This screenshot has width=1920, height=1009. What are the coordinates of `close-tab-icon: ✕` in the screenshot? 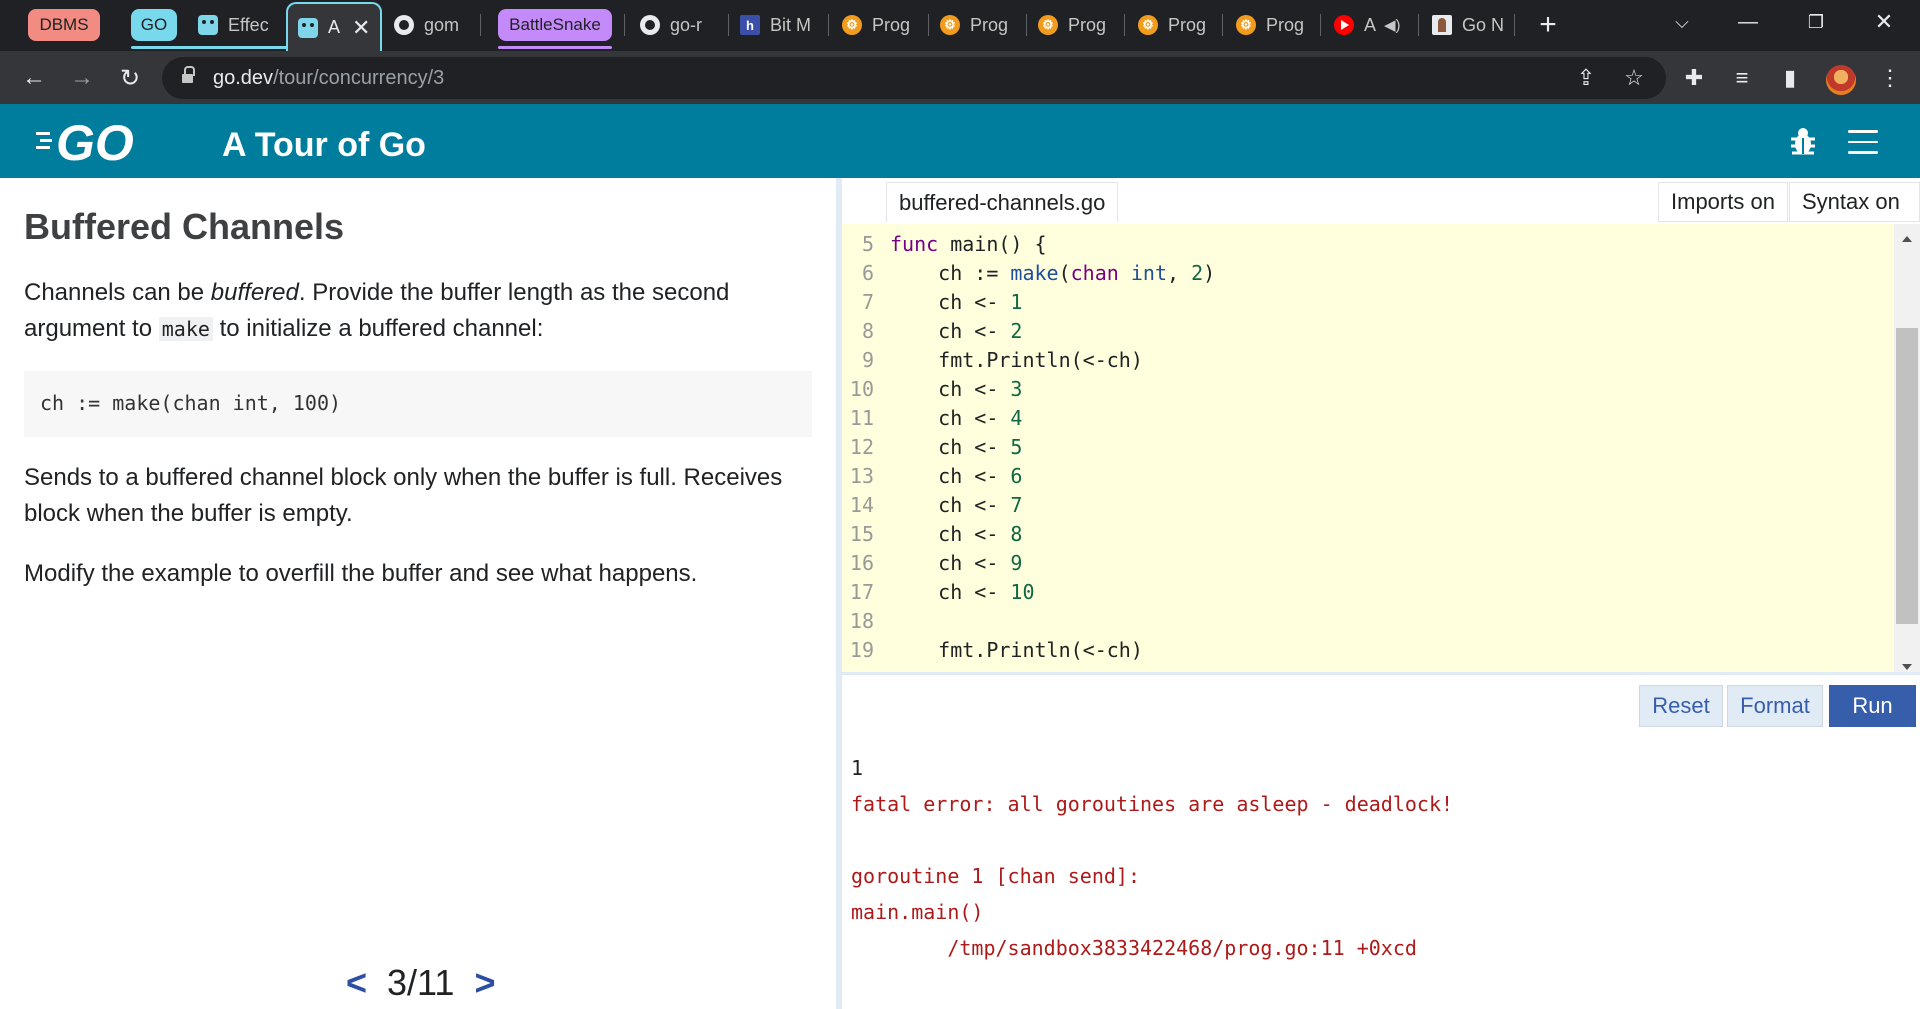 It's located at (361, 28).